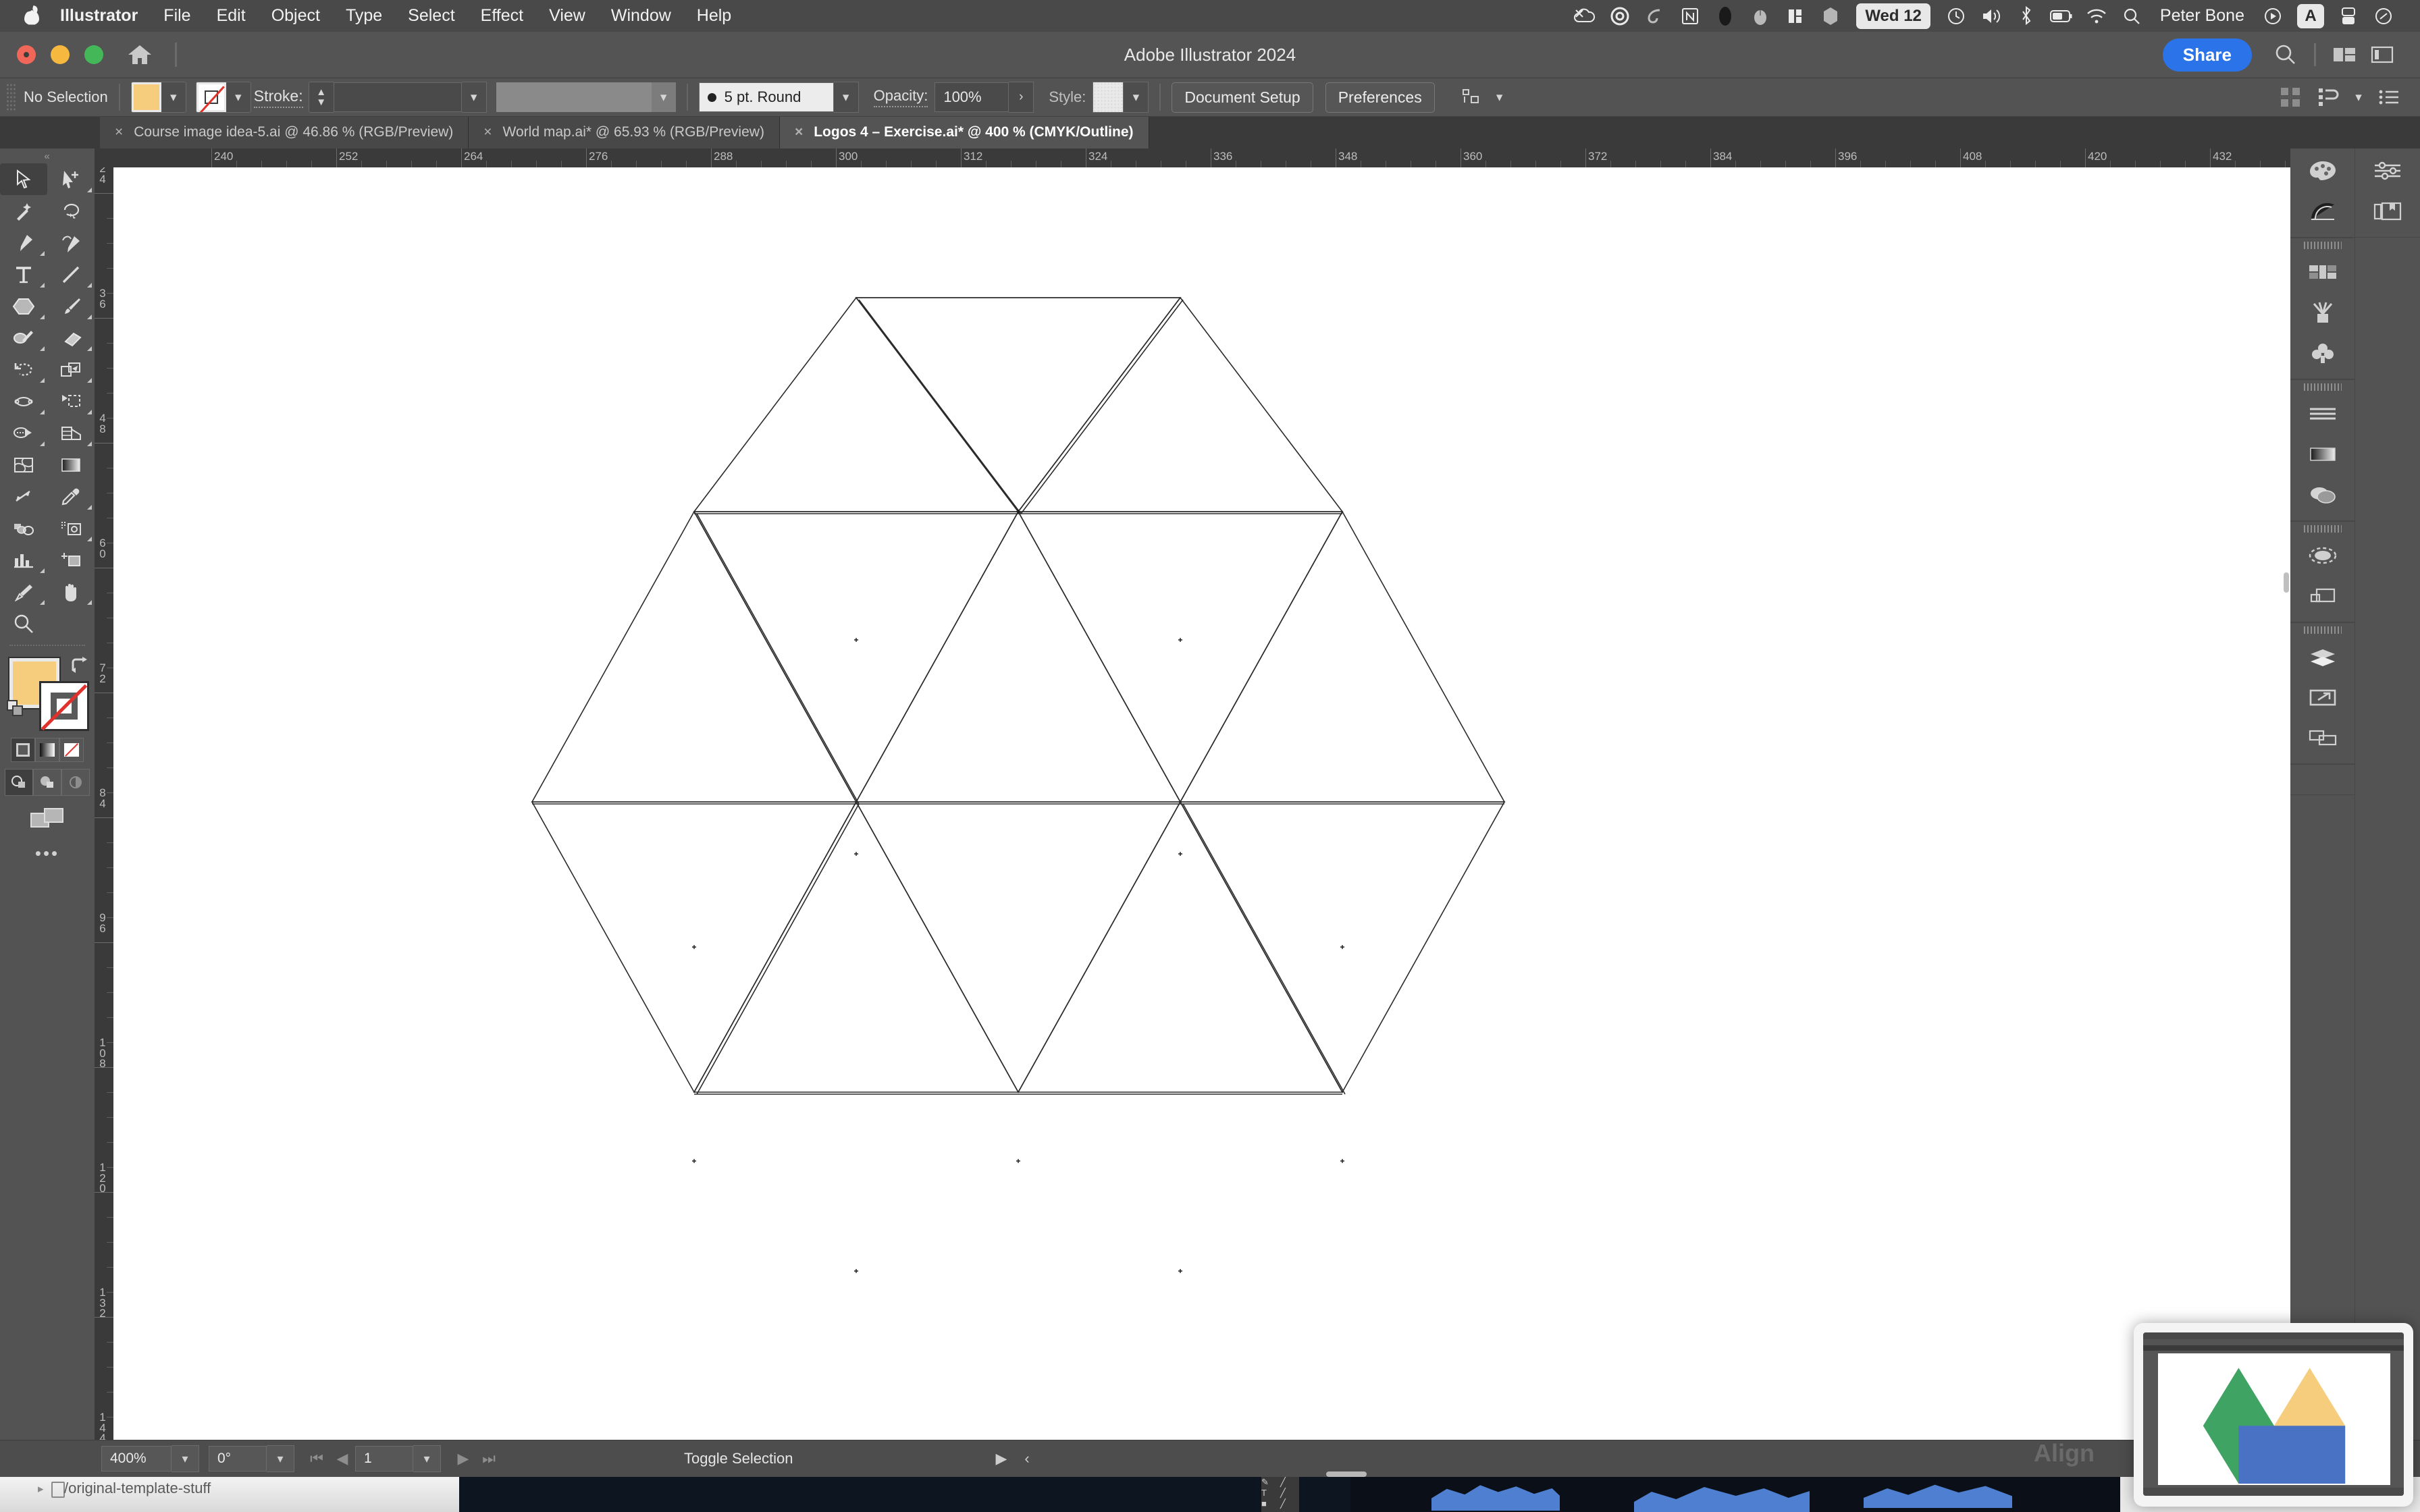 The image size is (2420, 1512). What do you see at coordinates (146, 97) in the screenshot?
I see `fill-color-swatch` at bounding box center [146, 97].